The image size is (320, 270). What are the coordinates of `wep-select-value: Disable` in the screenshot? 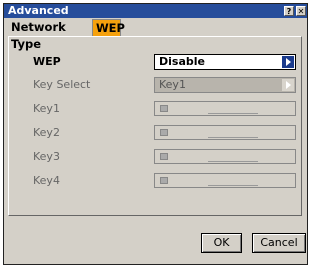 It's located at (182, 61).